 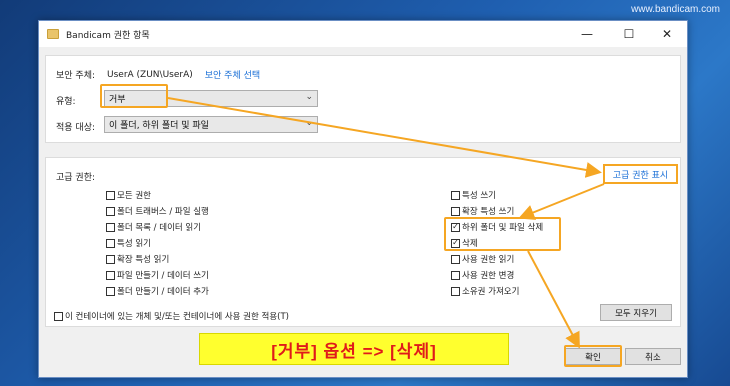 I want to click on permission-change-permissions: 사용 권한 변경, so click(x=482, y=275).